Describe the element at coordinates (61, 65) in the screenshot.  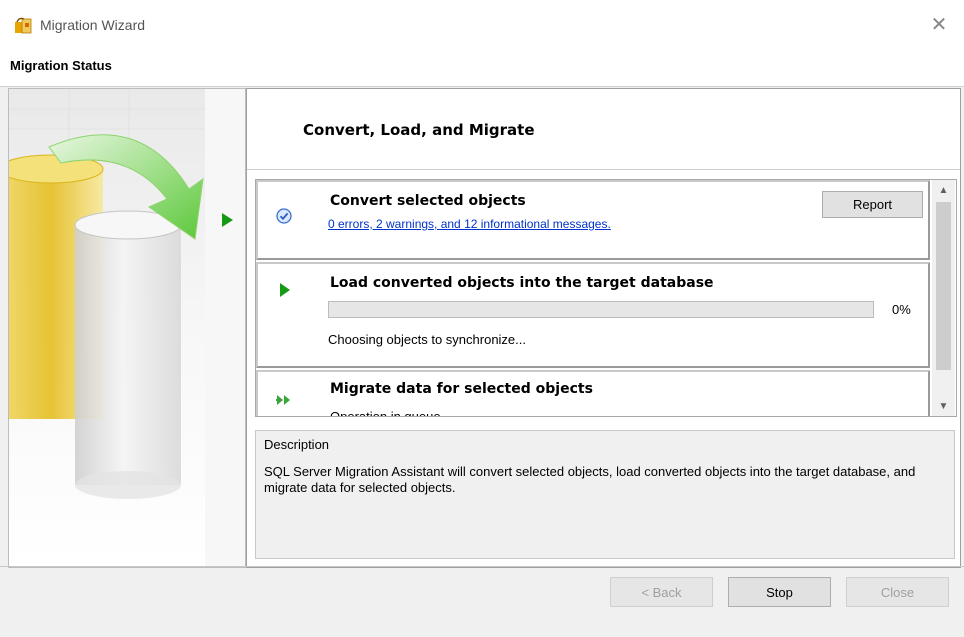
I see `page-title: Migration Status` at that location.